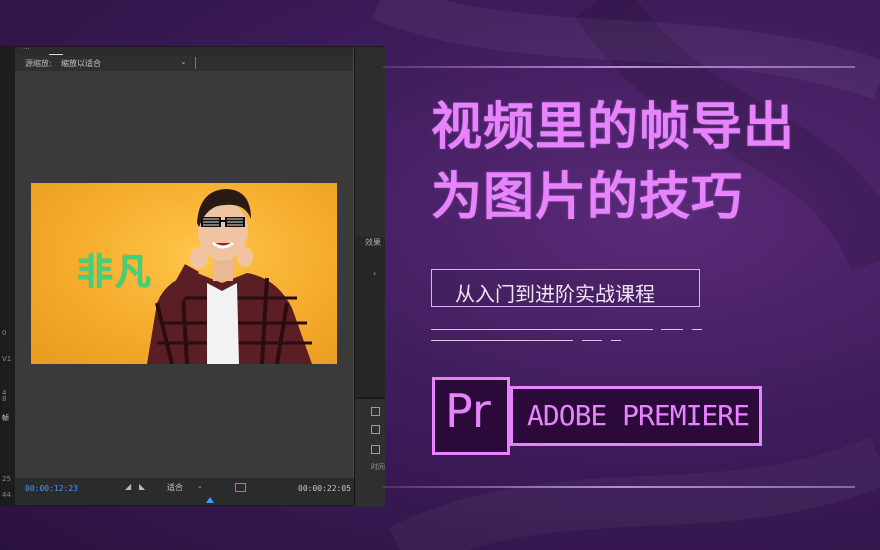 Image resolution: width=880 pixels, height=550 pixels. Describe the element at coordinates (128, 486) in the screenshot. I see `mark-in-icon: ◢` at that location.